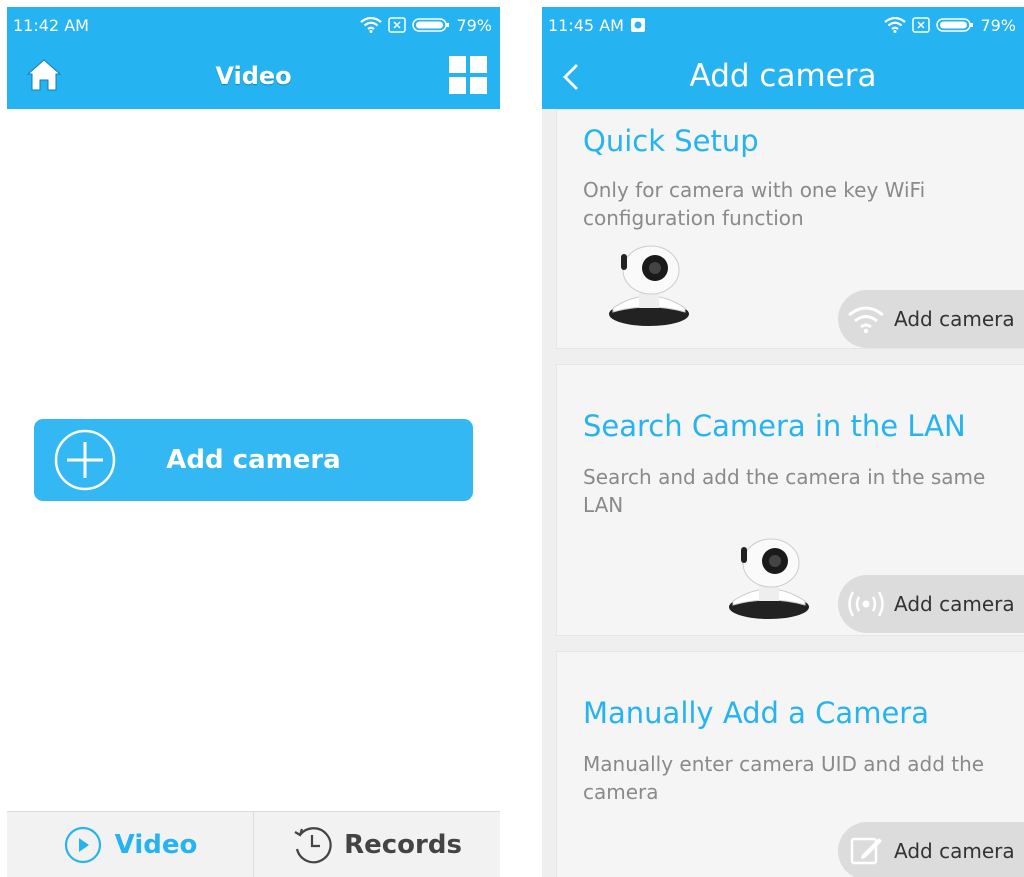  I want to click on header-bar: Video, so click(253, 76).